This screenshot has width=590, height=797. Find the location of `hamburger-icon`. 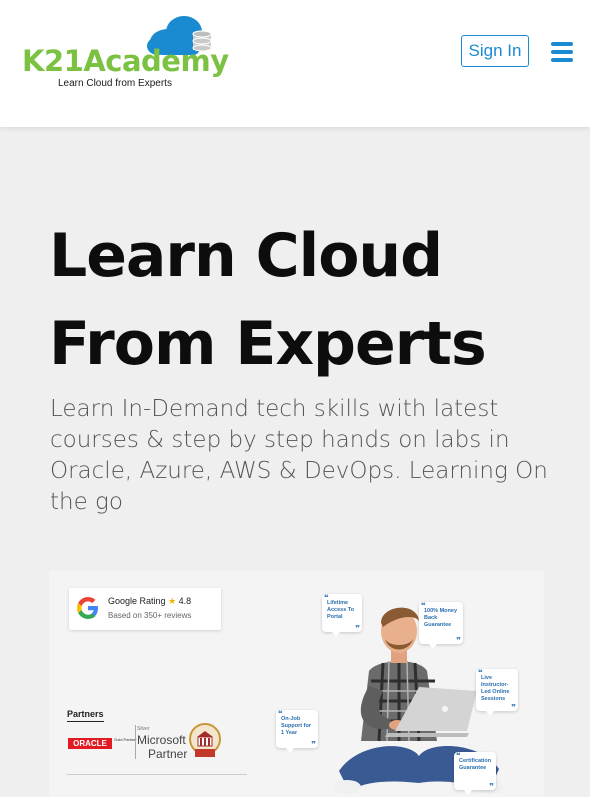

hamburger-icon is located at coordinates (562, 52).